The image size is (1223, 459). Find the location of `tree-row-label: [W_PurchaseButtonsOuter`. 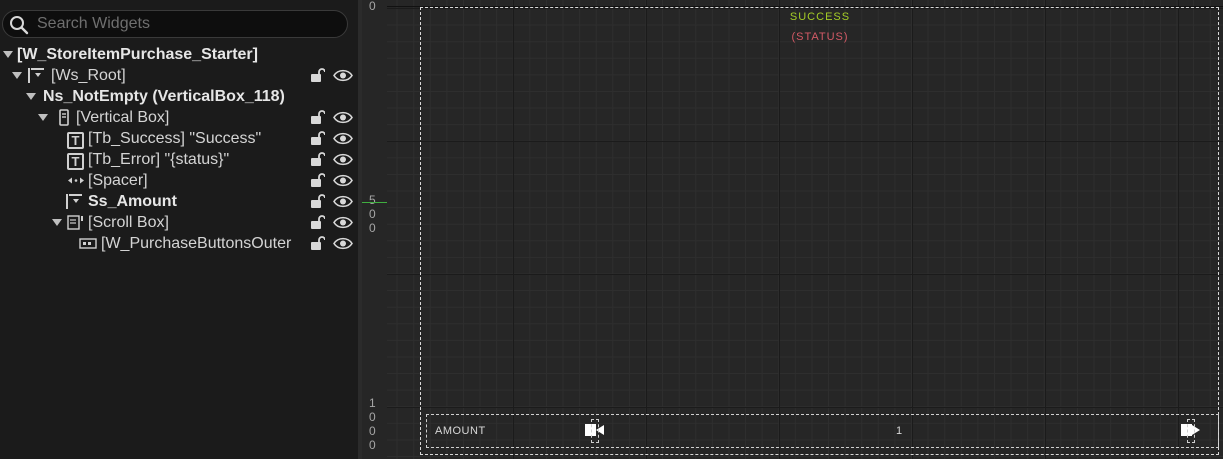

tree-row-label: [W_PurchaseButtonsOuter is located at coordinates (196, 243).